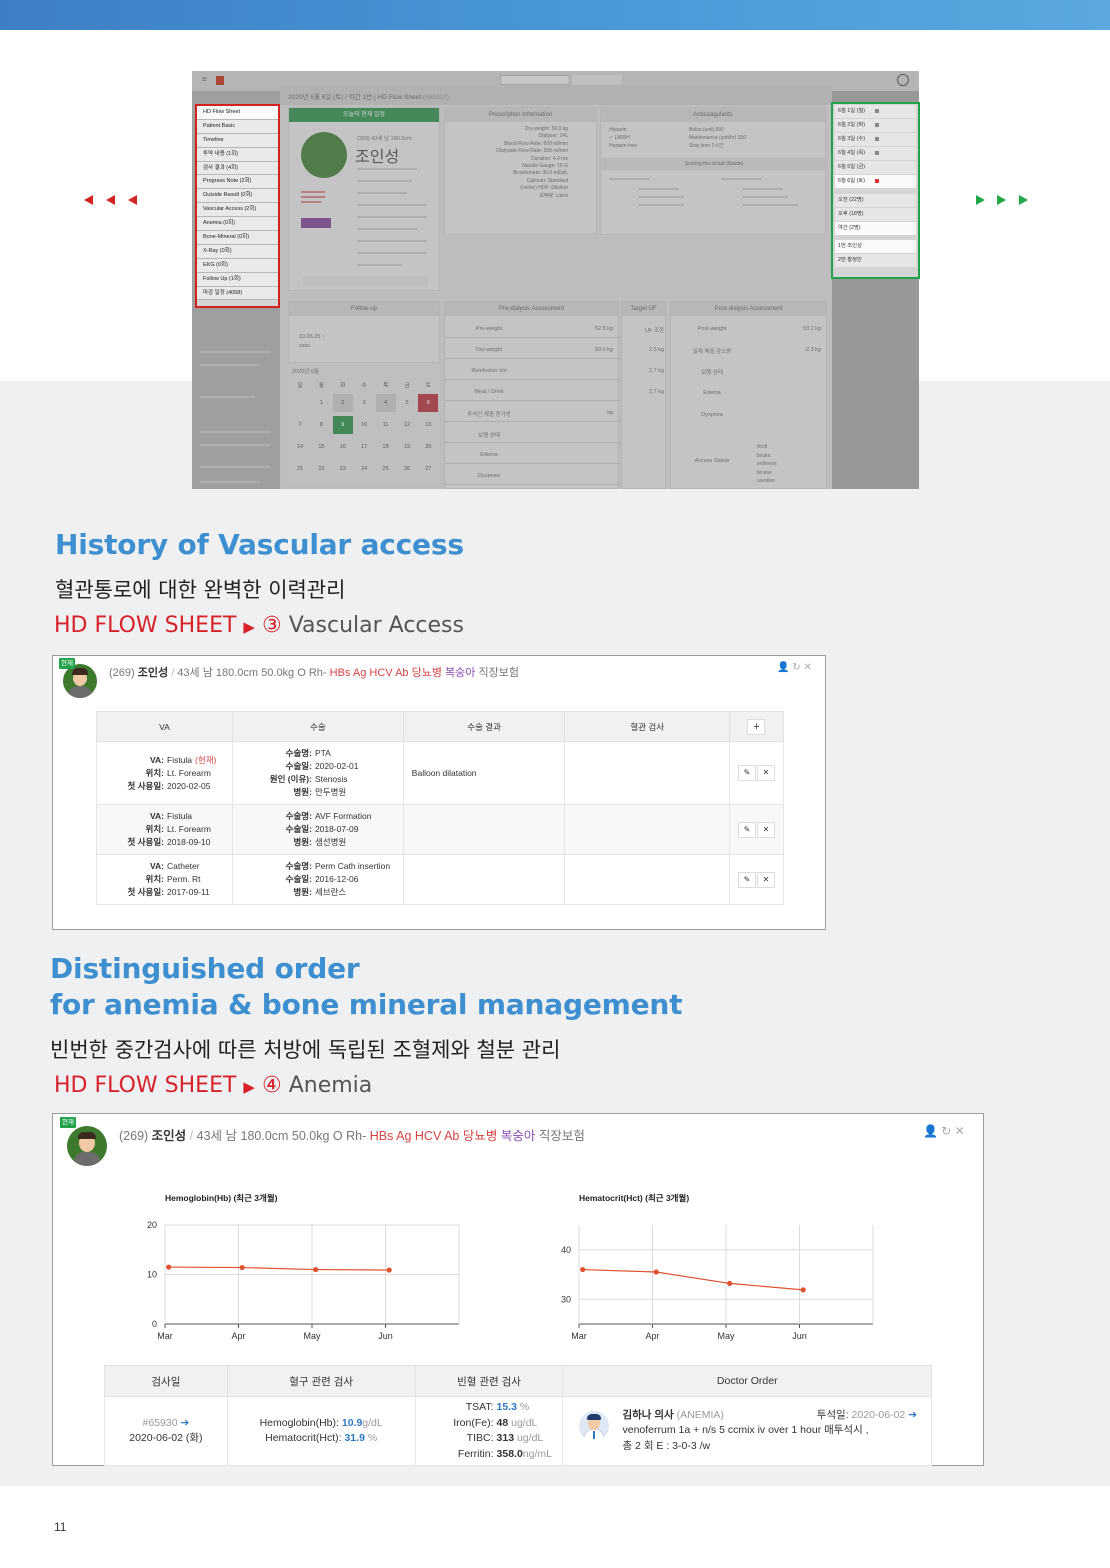 The width and height of the screenshot is (1110, 1568). What do you see at coordinates (165, 1336) in the screenshot?
I see `x-tick-label: Mar` at bounding box center [165, 1336].